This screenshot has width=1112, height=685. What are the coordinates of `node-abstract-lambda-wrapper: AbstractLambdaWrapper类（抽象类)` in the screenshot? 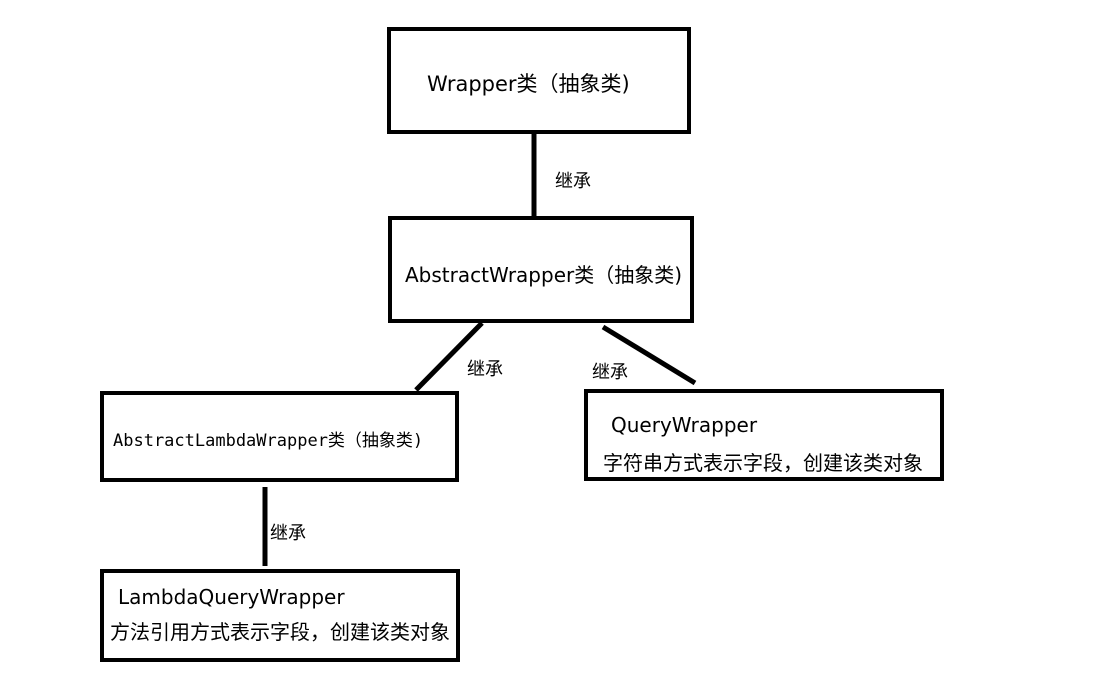 It's located at (279, 436).